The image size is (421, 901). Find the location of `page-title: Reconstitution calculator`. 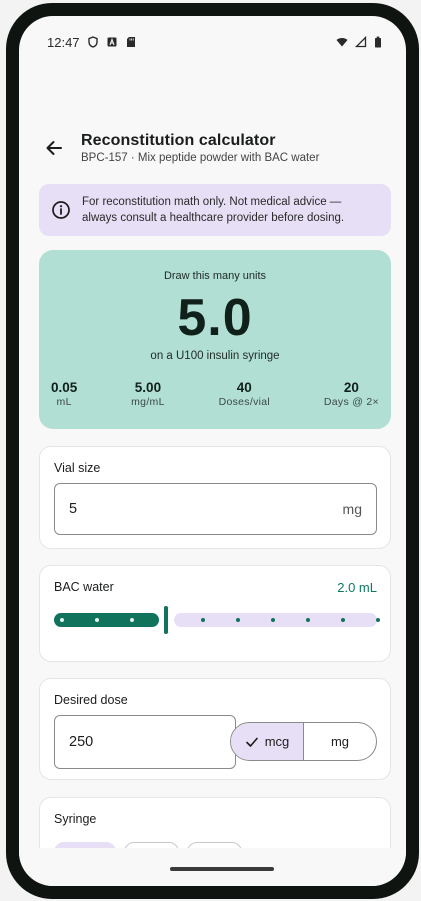

page-title: Reconstitution calculator is located at coordinates (178, 140).